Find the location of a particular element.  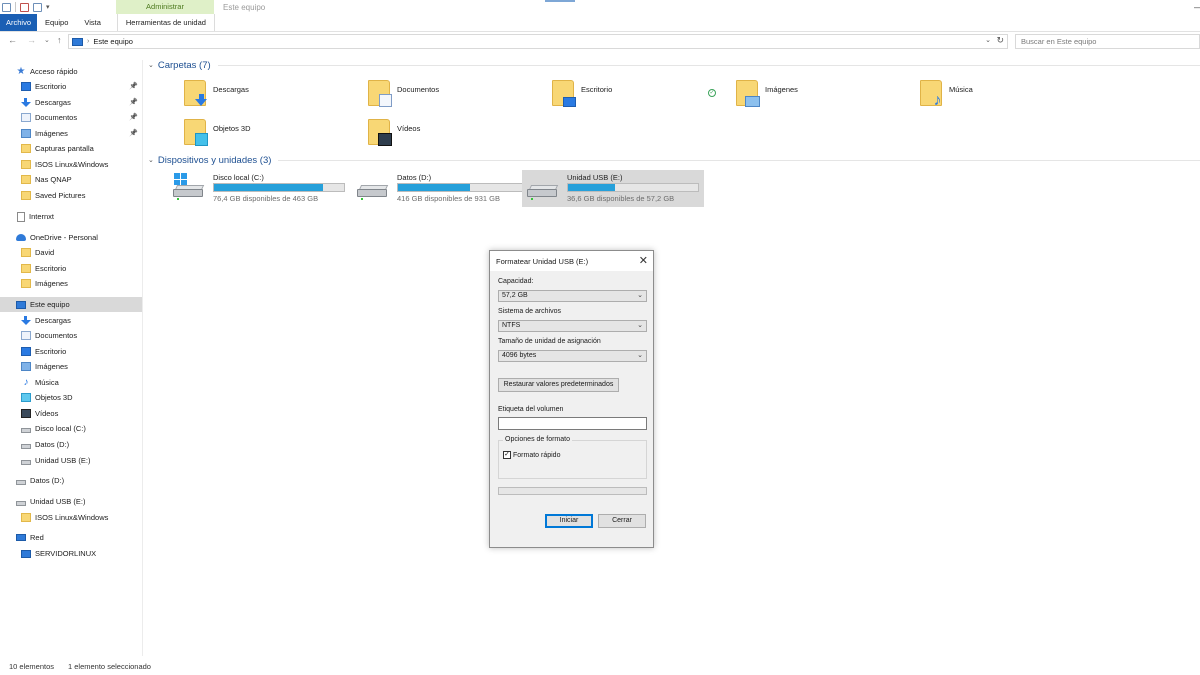

search-input: Buscar en Este equipo is located at coordinates (1107, 41).